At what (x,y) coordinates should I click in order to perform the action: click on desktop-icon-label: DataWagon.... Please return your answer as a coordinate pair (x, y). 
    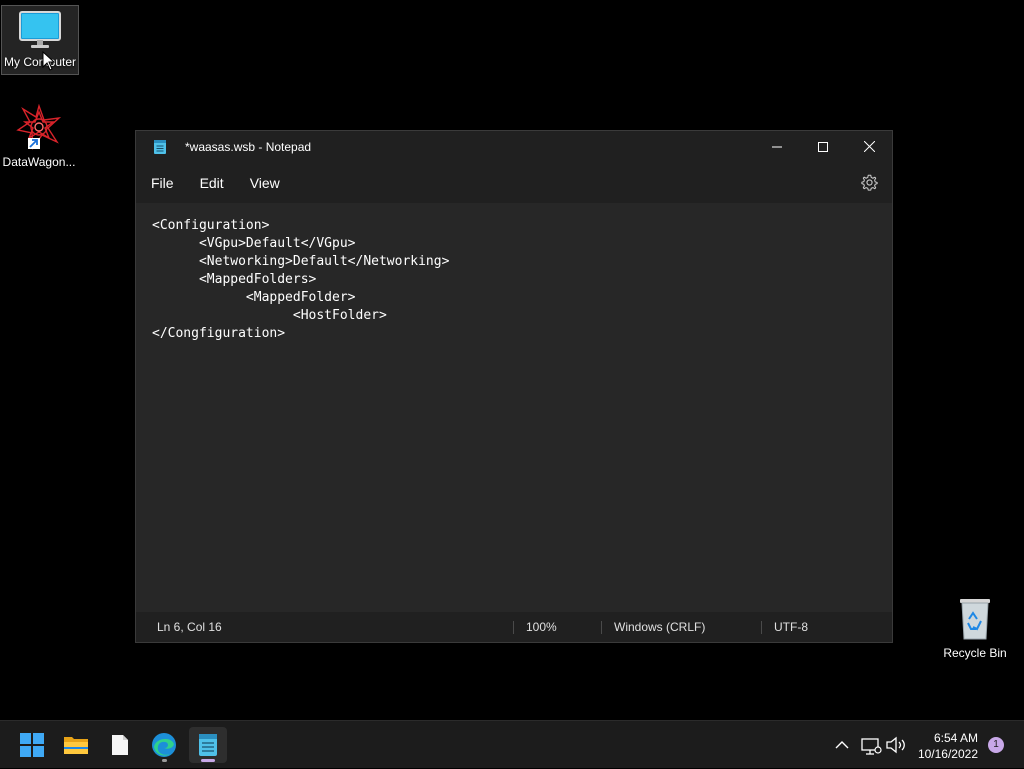
    Looking at the image, I should click on (39, 162).